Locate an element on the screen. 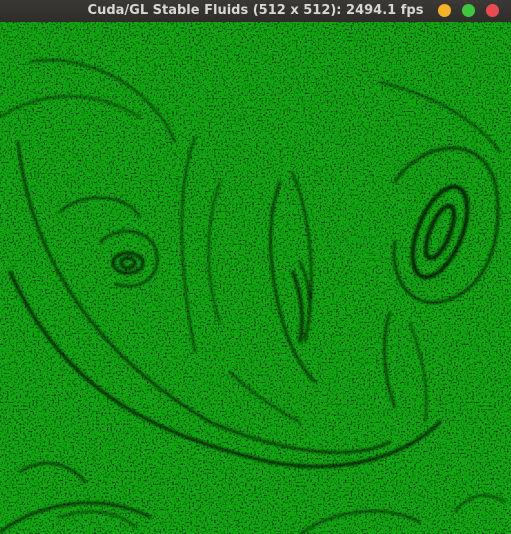  close-button is located at coordinates (492, 10).